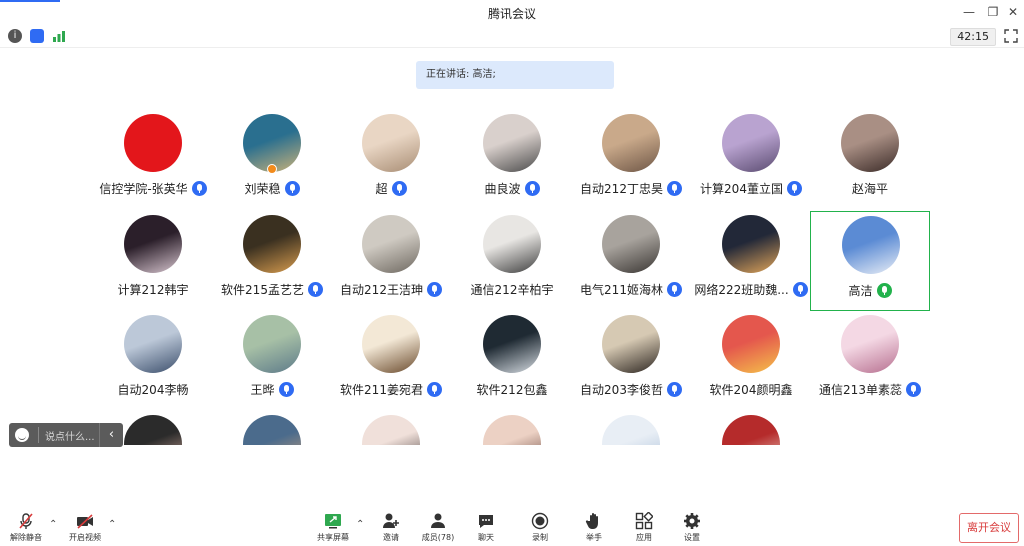 The image size is (1024, 546). I want to click on restore-button: ❐, so click(993, 12).